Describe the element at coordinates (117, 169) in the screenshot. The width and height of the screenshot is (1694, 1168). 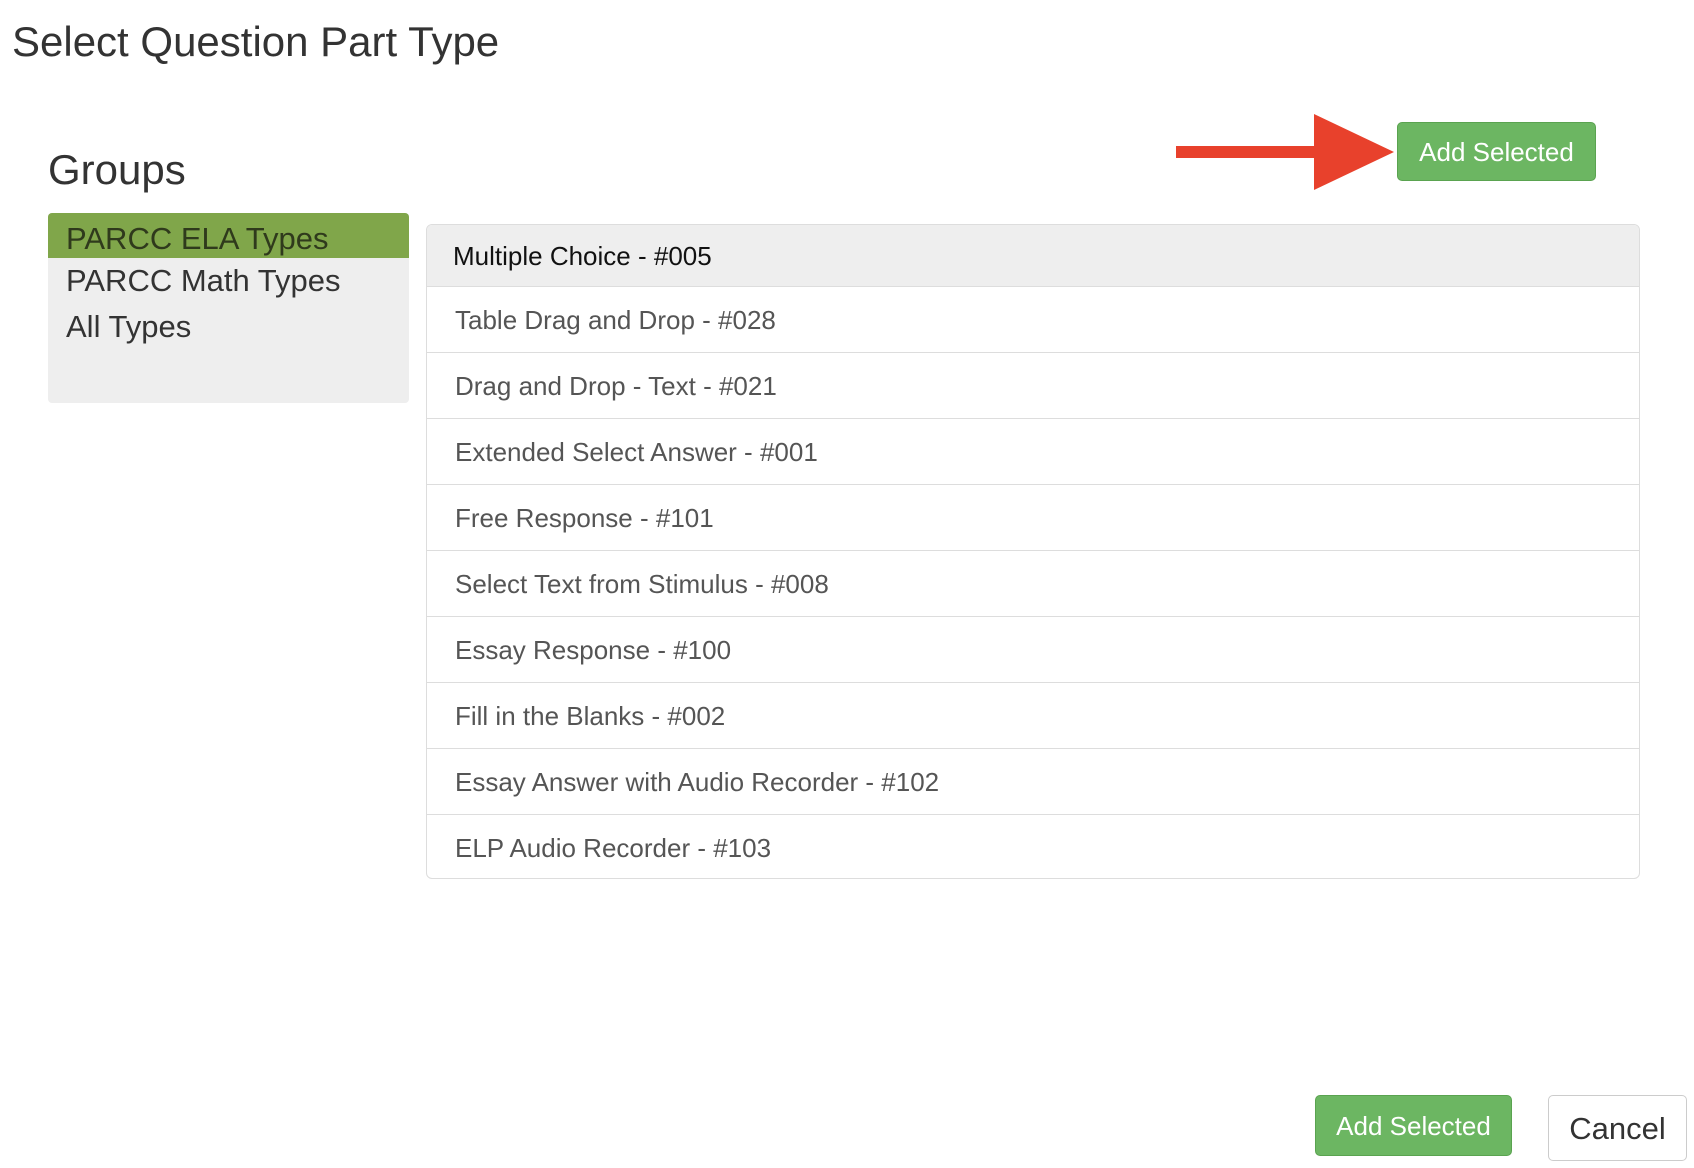
I see `groups-heading: Groups` at that location.